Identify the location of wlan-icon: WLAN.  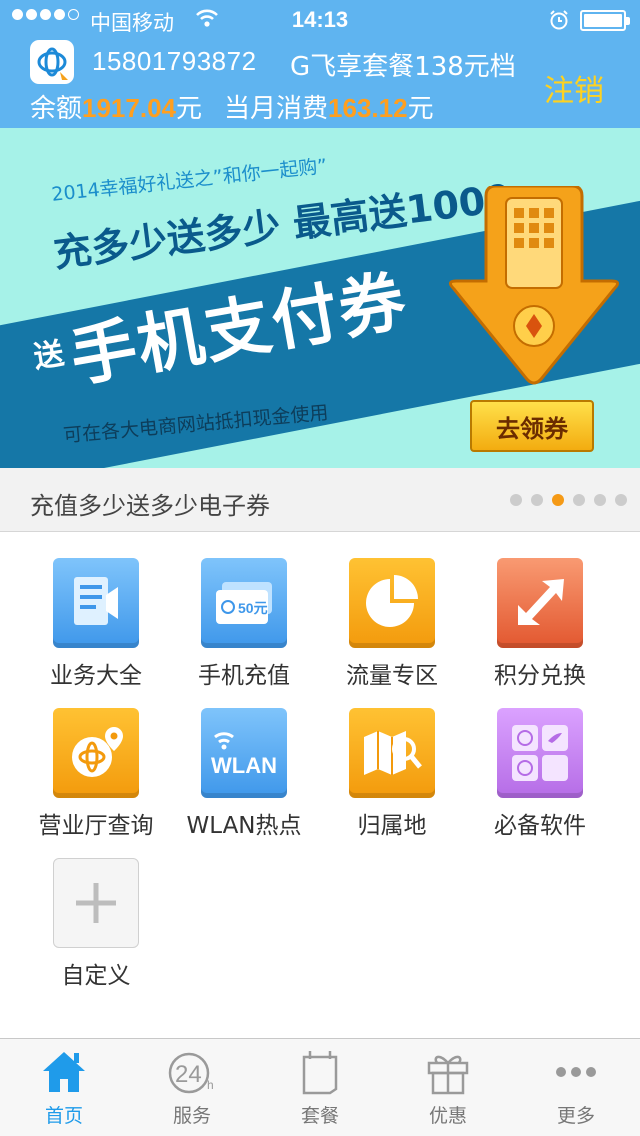
(244, 753).